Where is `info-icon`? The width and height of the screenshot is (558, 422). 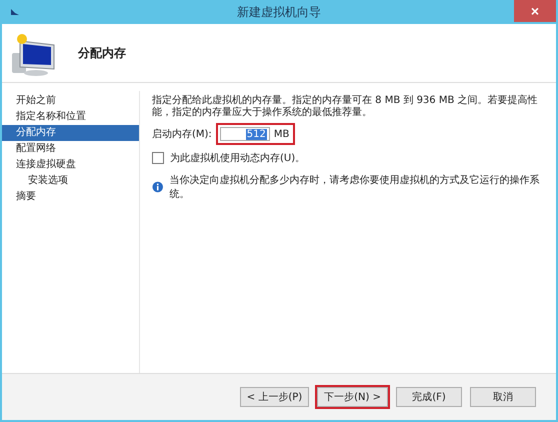 info-icon is located at coordinates (158, 187).